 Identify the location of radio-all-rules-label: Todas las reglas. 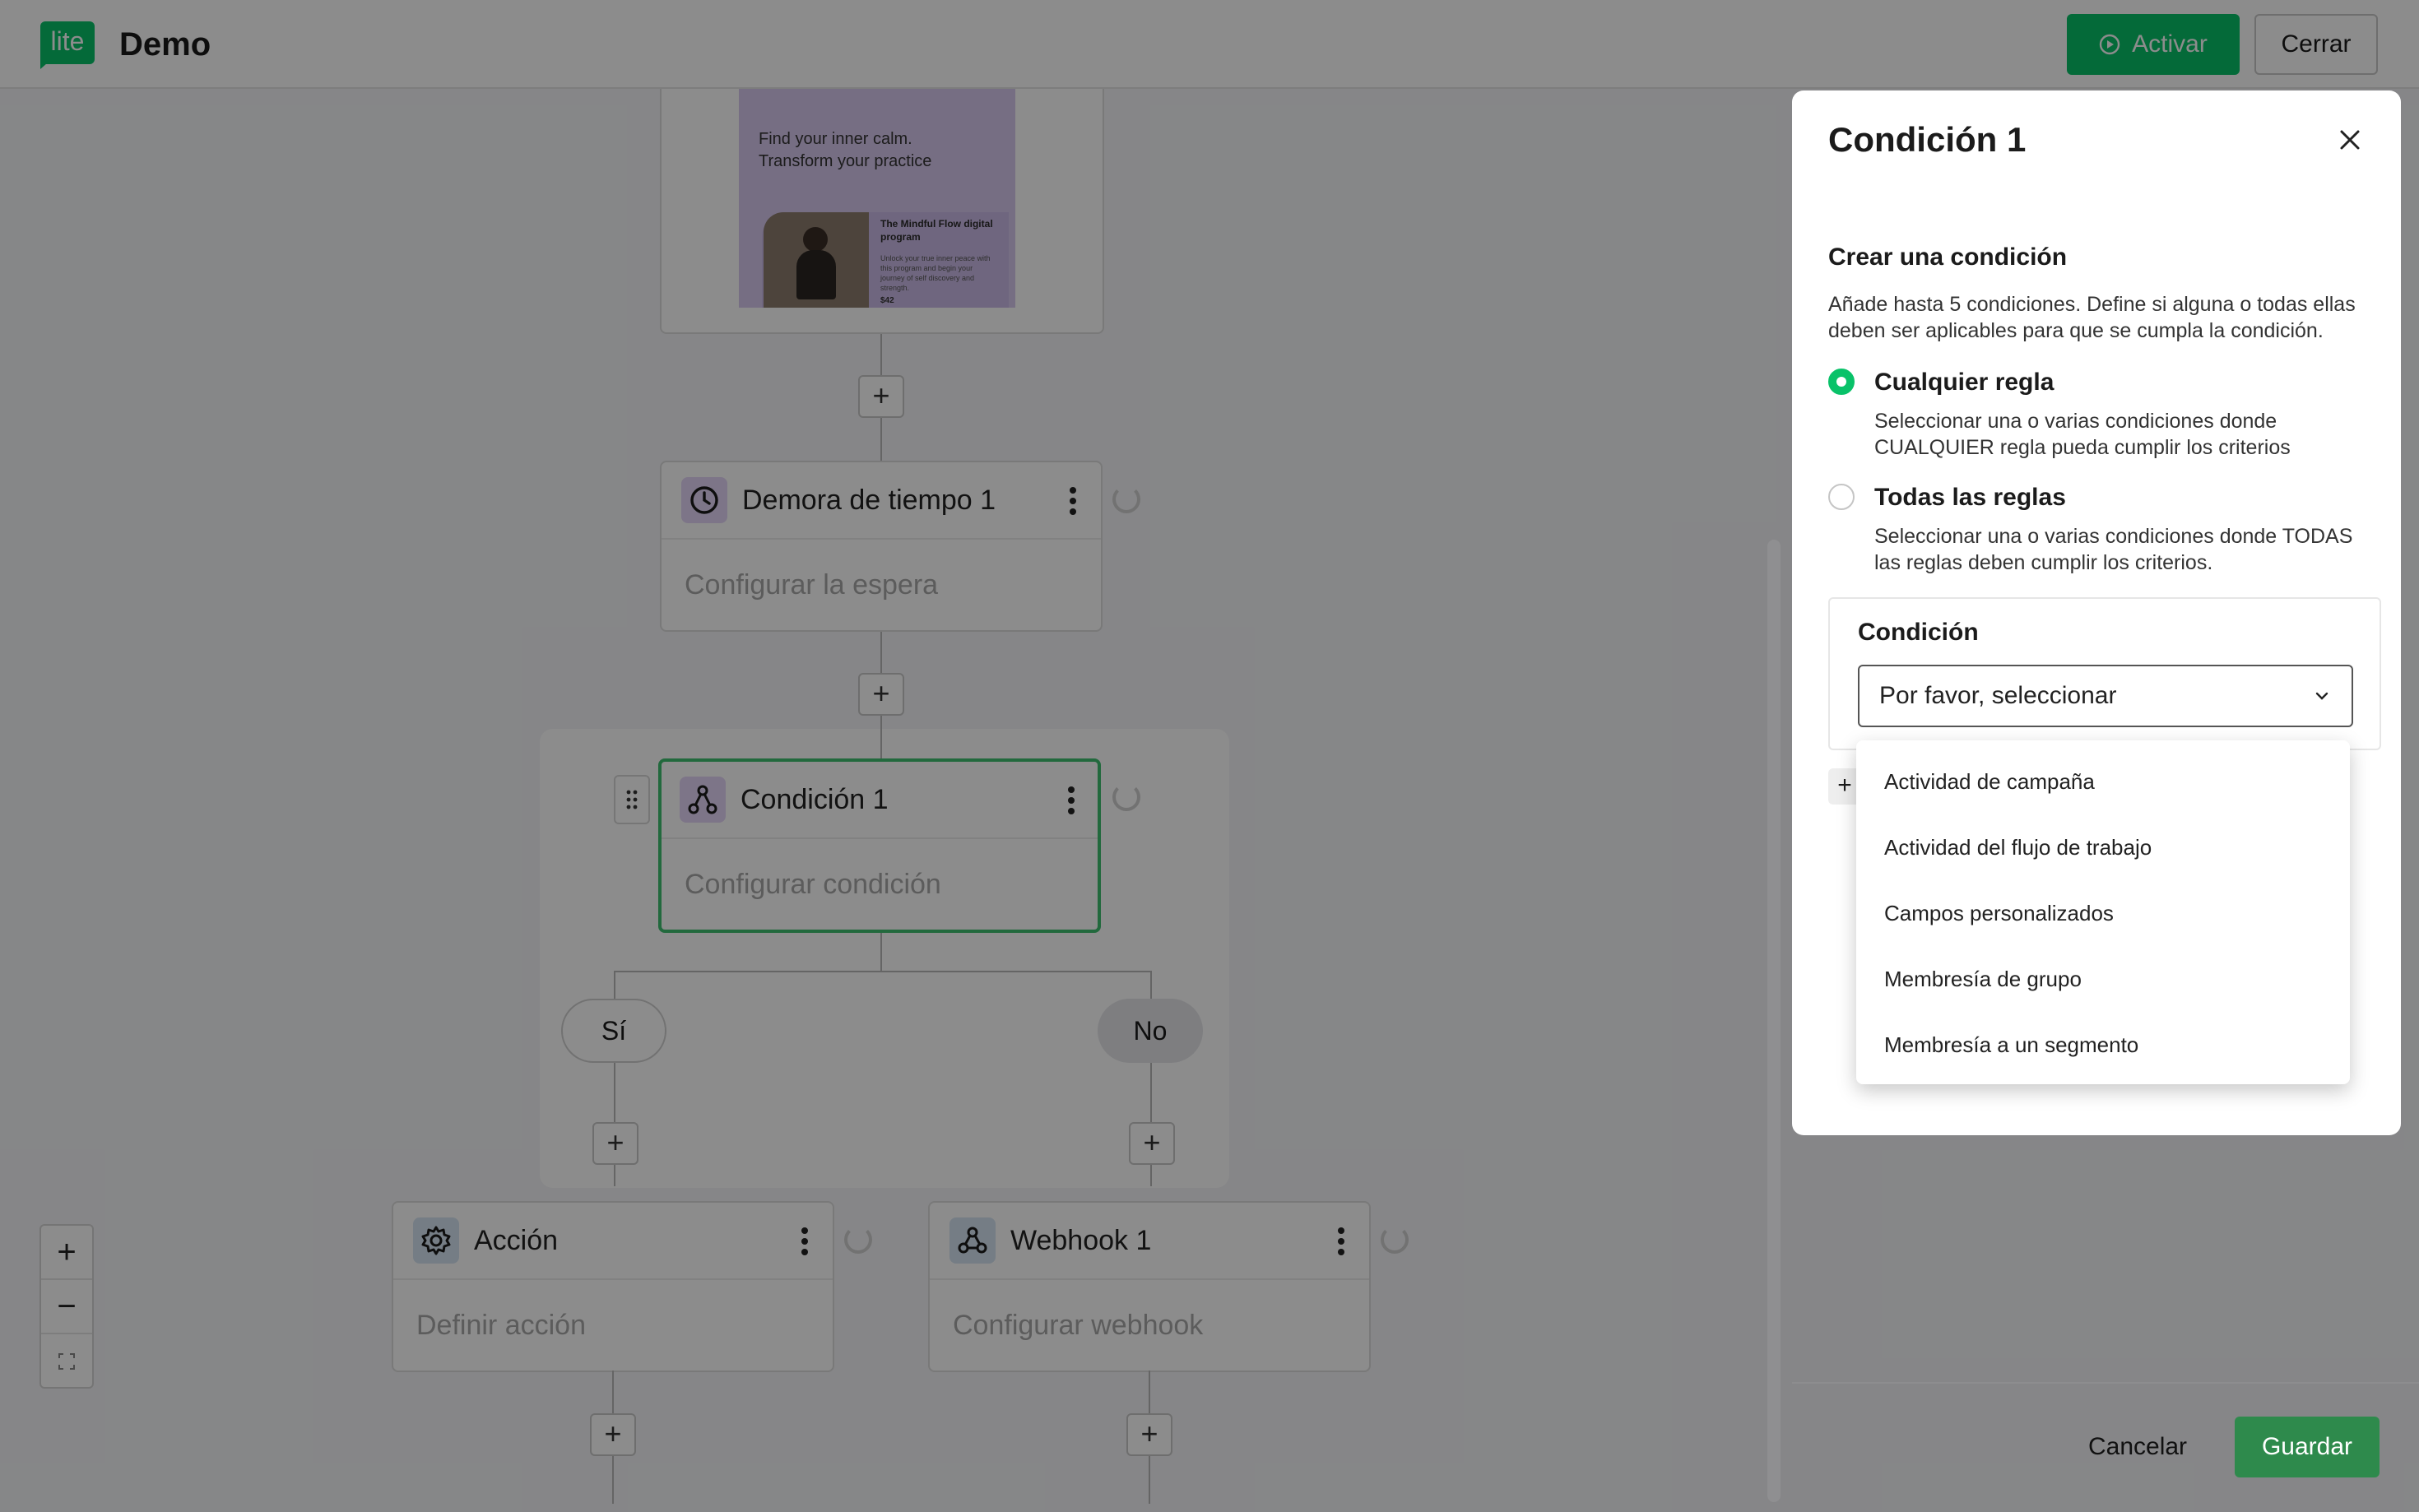
(1970, 498).